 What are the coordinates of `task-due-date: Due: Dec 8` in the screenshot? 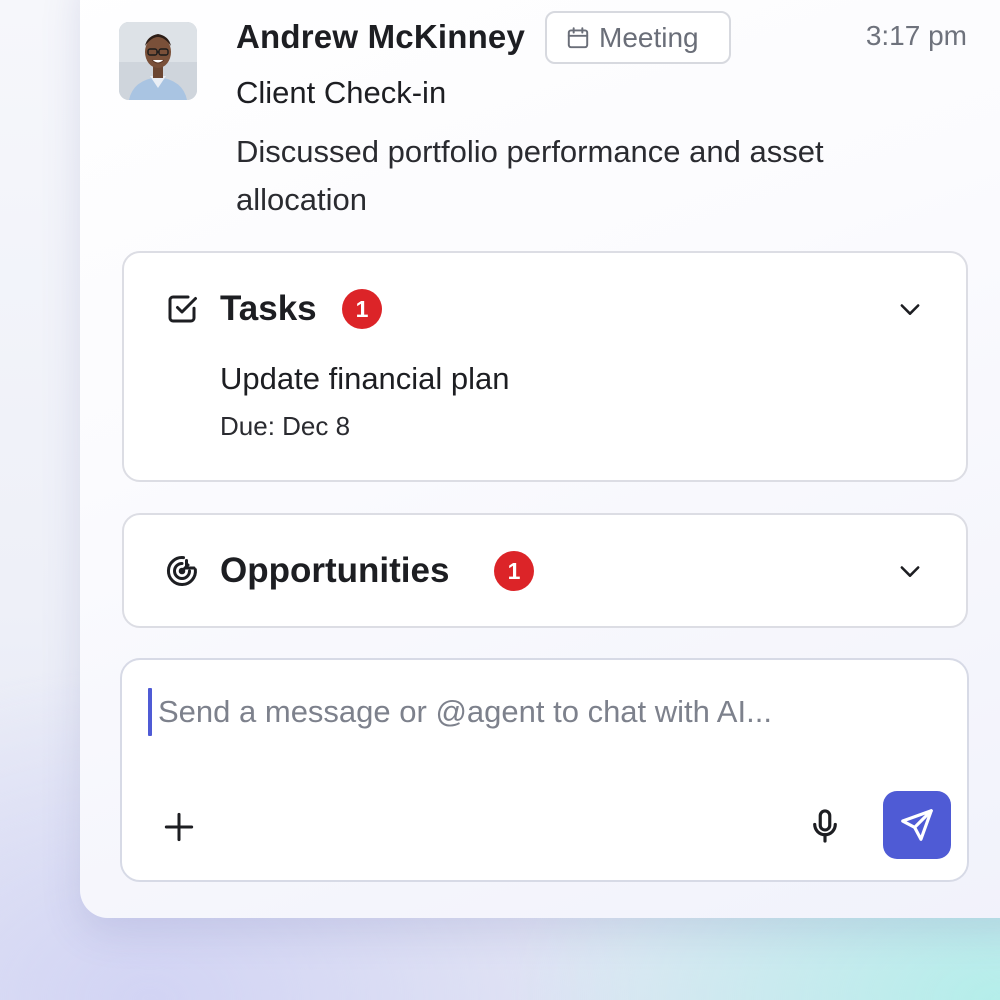 It's located at (285, 426).